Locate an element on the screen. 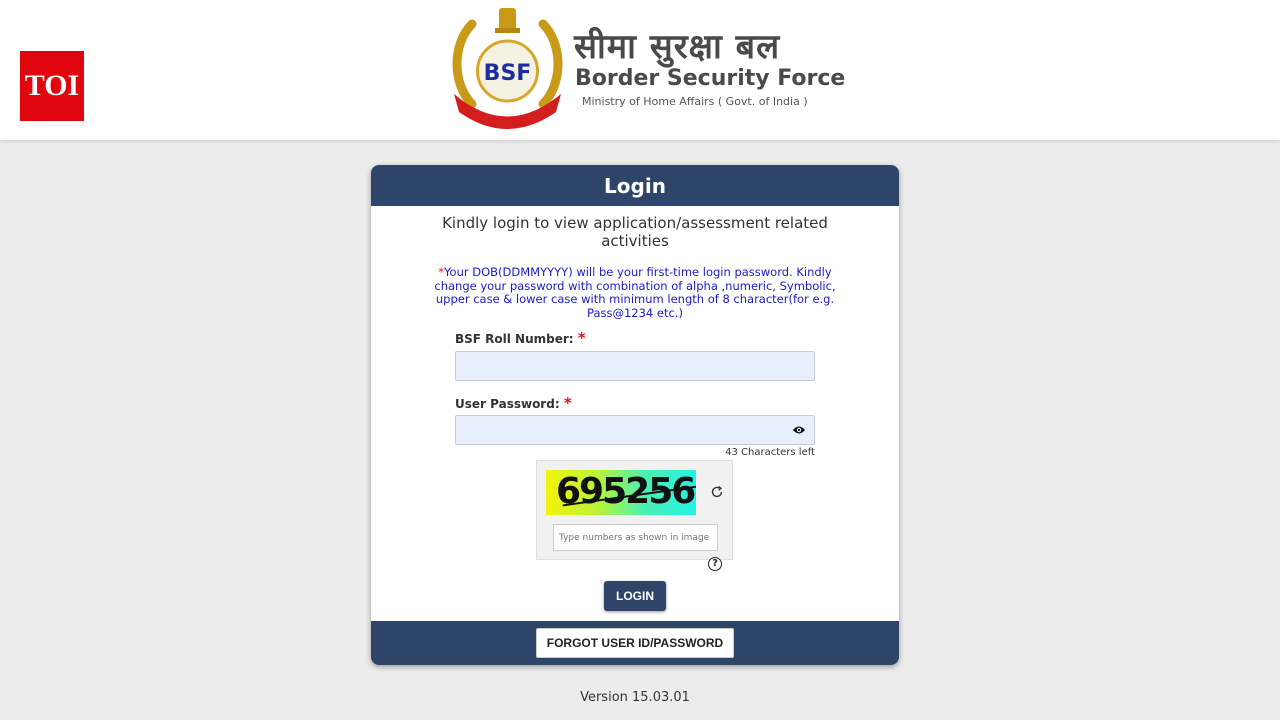 The height and width of the screenshot is (720, 1280). forgot-password-button: FORGOT USER ID/PASSWORD is located at coordinates (635, 643).